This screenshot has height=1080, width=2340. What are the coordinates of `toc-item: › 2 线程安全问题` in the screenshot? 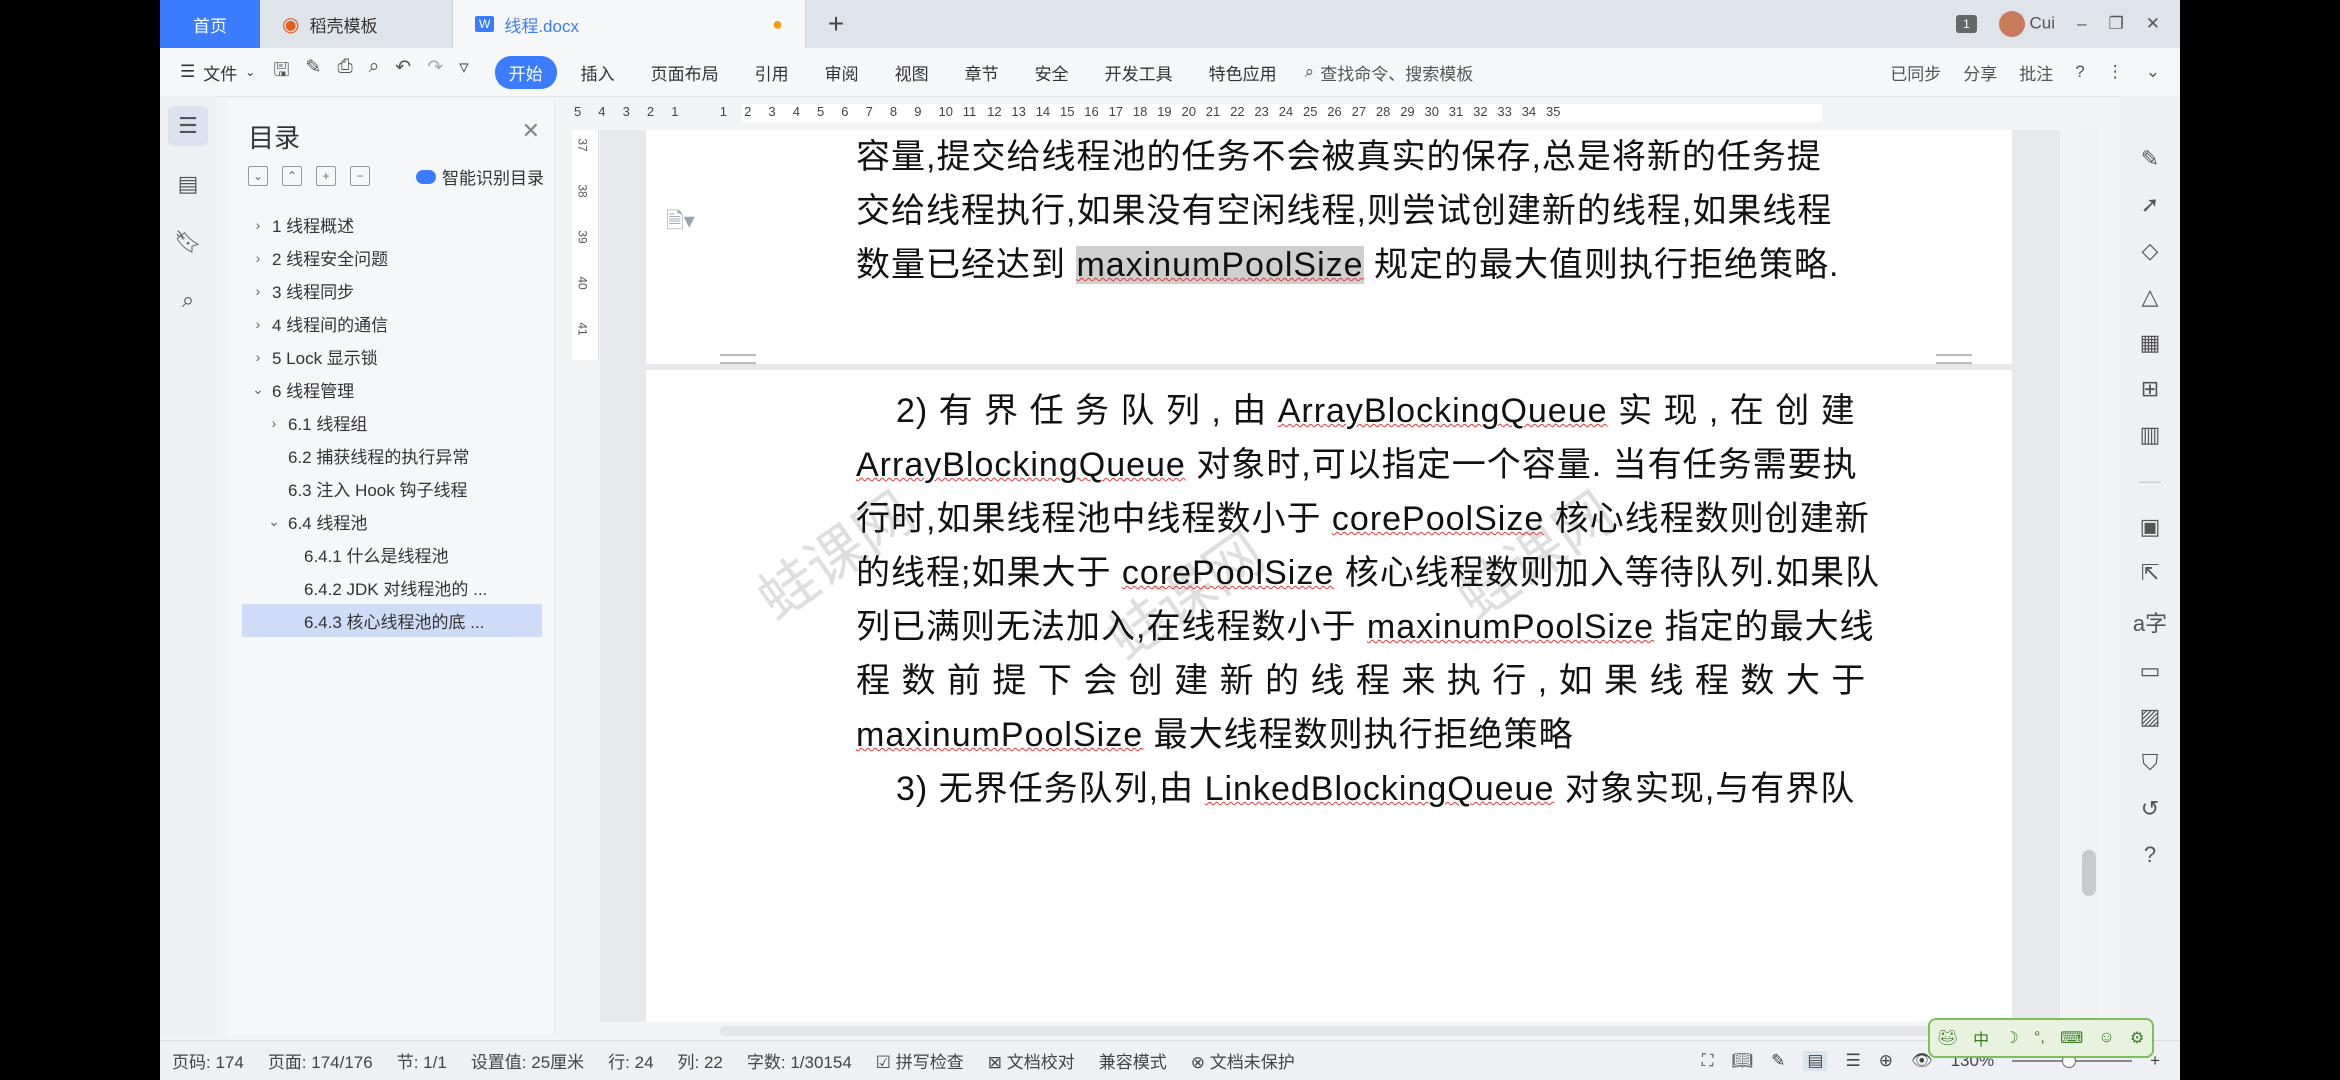 It's located at (392, 257).